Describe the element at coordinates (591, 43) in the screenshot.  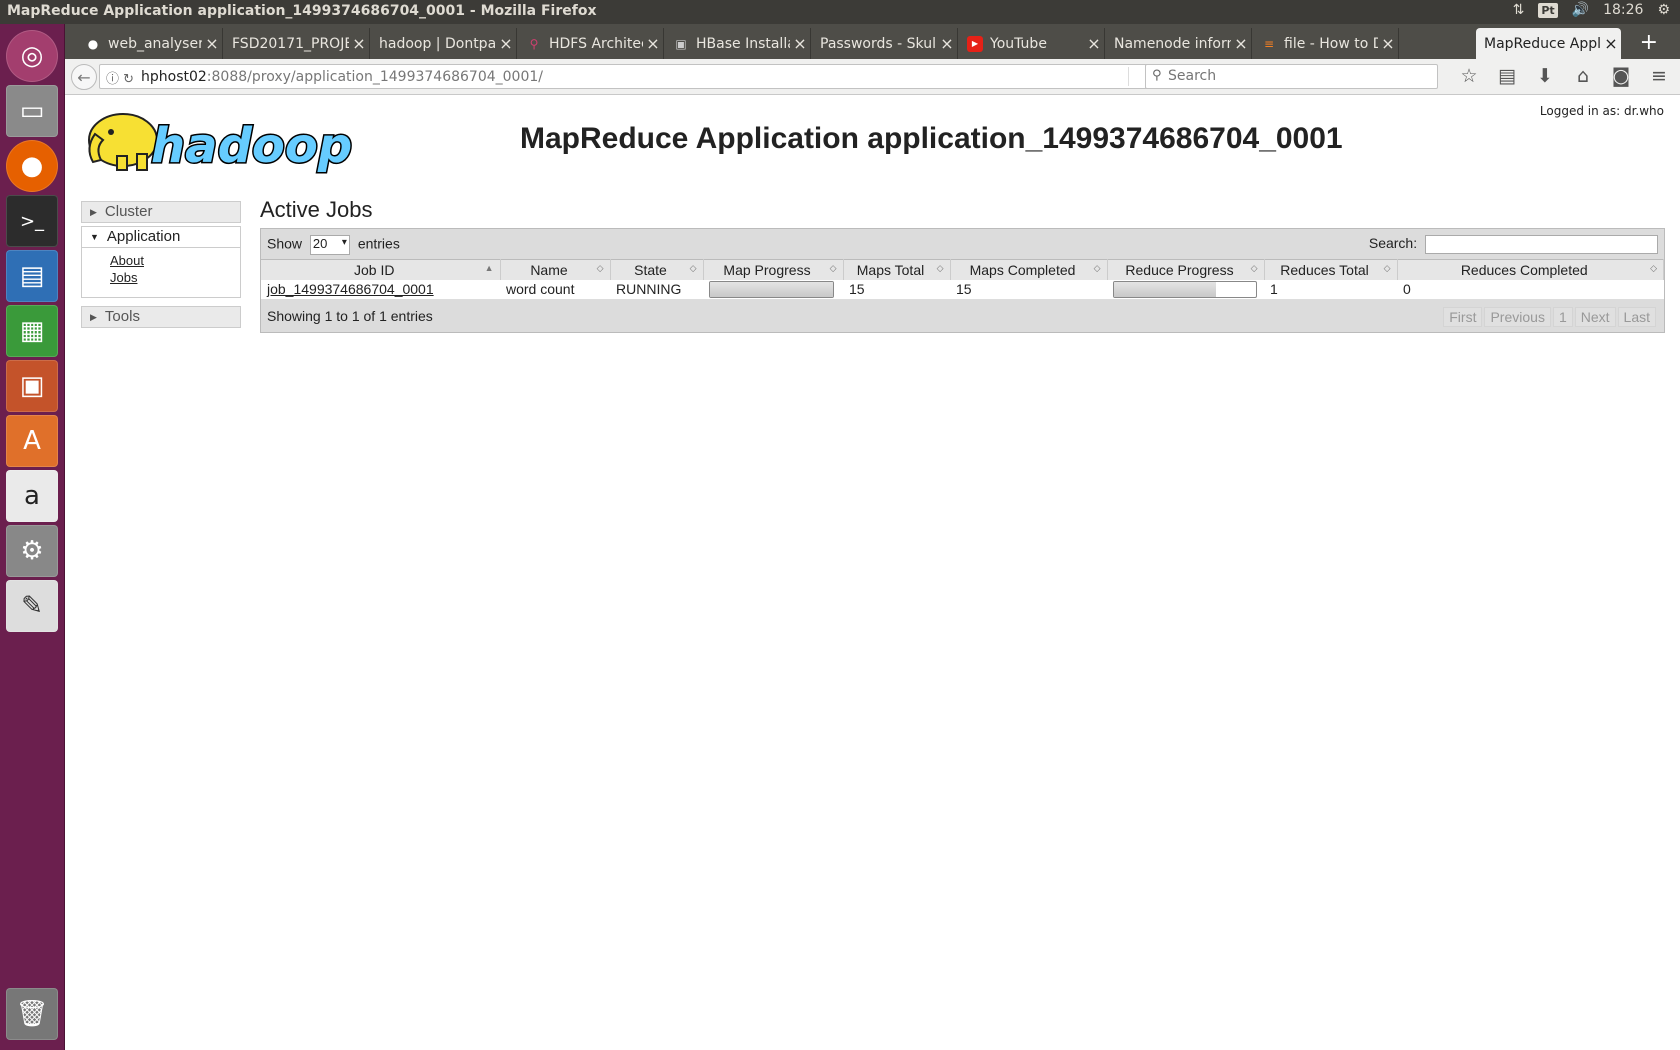
I see `tab-hdfs: ⚲ HDFS Architec ×` at that location.